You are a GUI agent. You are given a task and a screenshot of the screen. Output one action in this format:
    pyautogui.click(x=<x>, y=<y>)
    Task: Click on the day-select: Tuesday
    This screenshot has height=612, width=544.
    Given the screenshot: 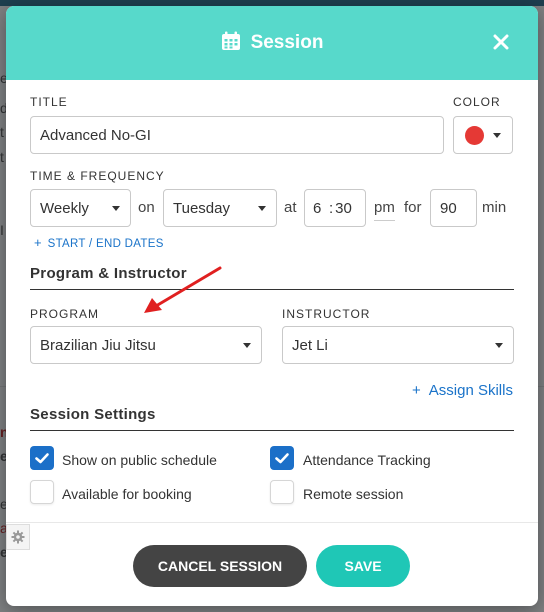 What is the action you would take?
    pyautogui.click(x=220, y=208)
    